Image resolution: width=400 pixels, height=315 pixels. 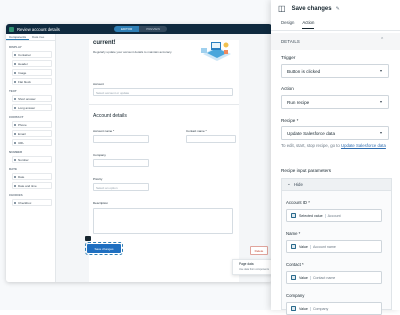 I want to click on company-field, so click(x=121, y=163).